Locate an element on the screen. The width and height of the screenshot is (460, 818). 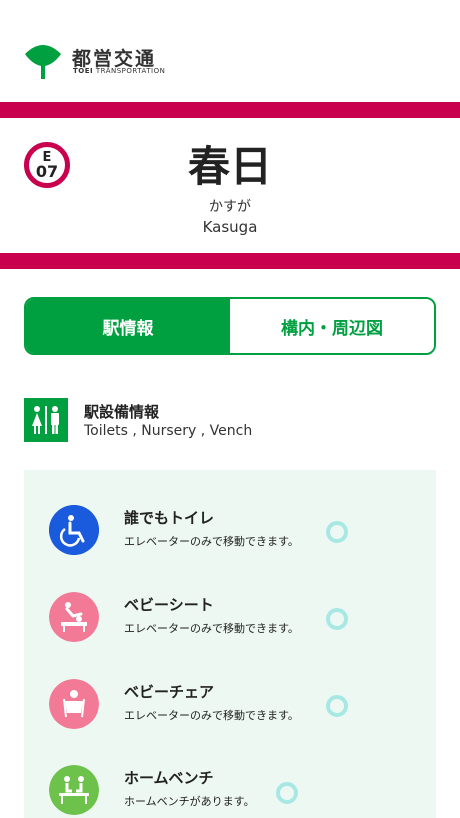
section-subtitle: Toilets , Nursery , Vench is located at coordinates (168, 431).